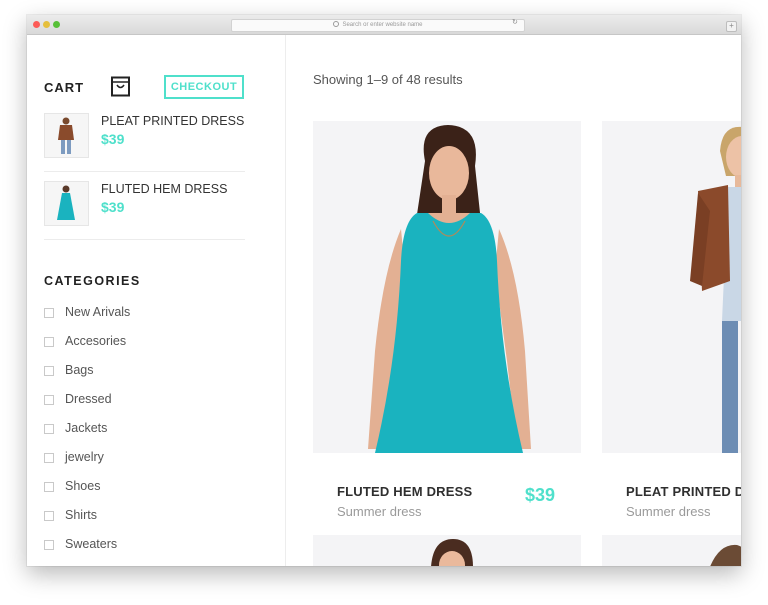  I want to click on product-name: PLEAT PRINTED DRESS, so click(683, 491).